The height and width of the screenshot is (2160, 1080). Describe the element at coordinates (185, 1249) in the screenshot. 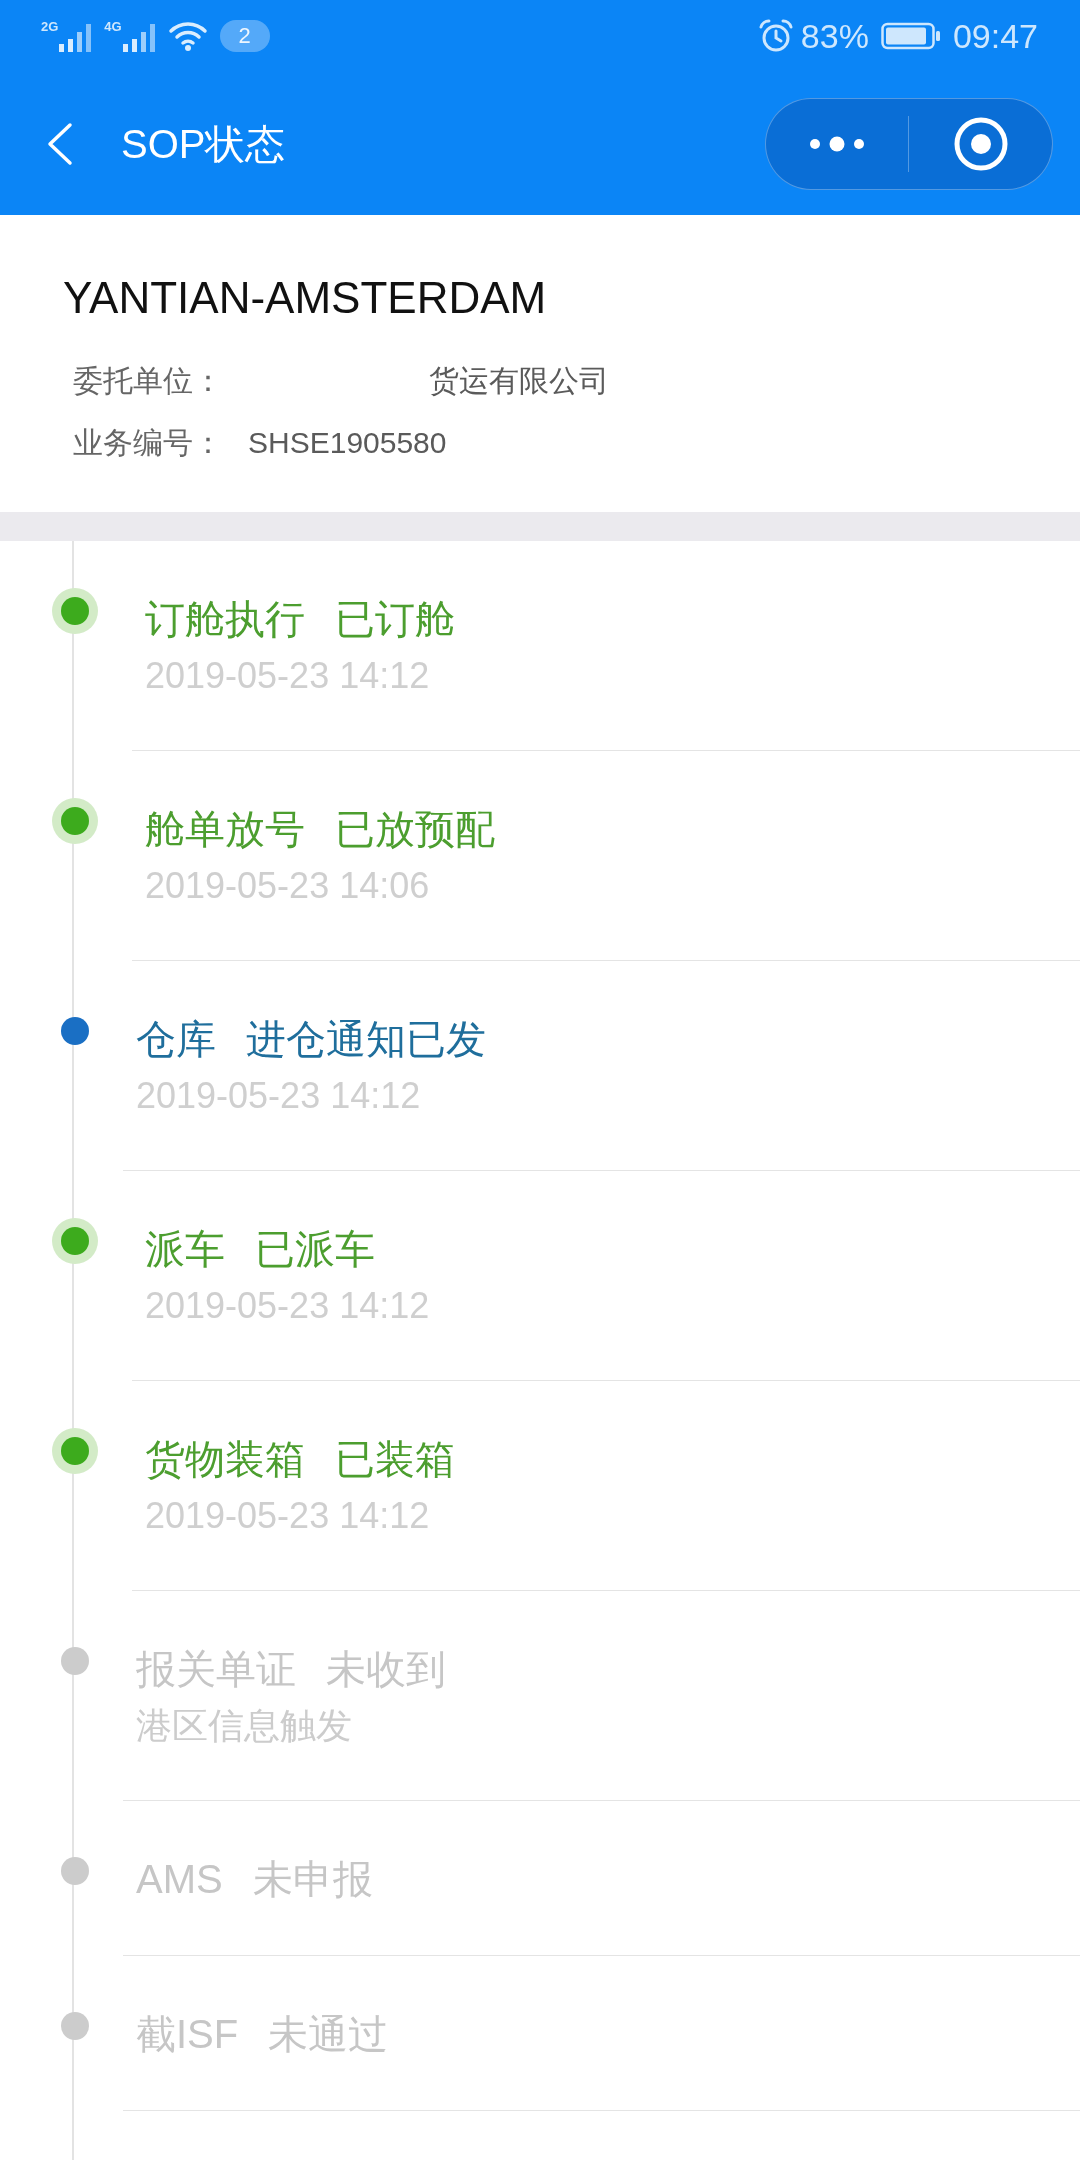

I see `step-name: 派车` at that location.